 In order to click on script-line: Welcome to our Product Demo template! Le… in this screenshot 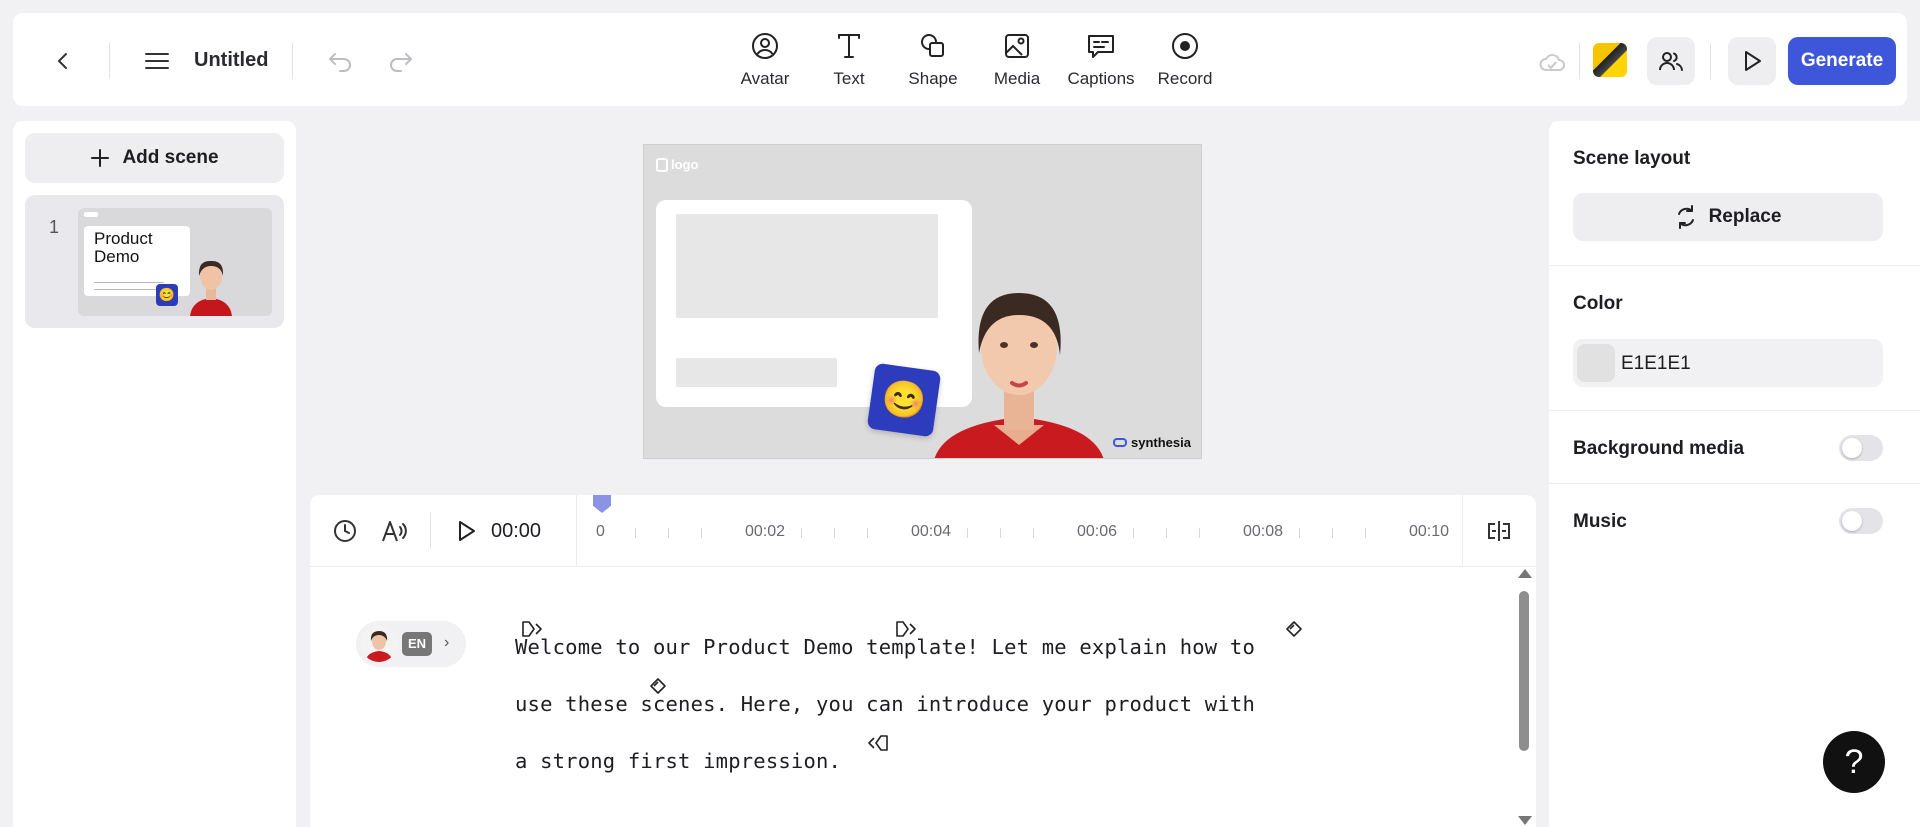, I will do `click(885, 647)`.